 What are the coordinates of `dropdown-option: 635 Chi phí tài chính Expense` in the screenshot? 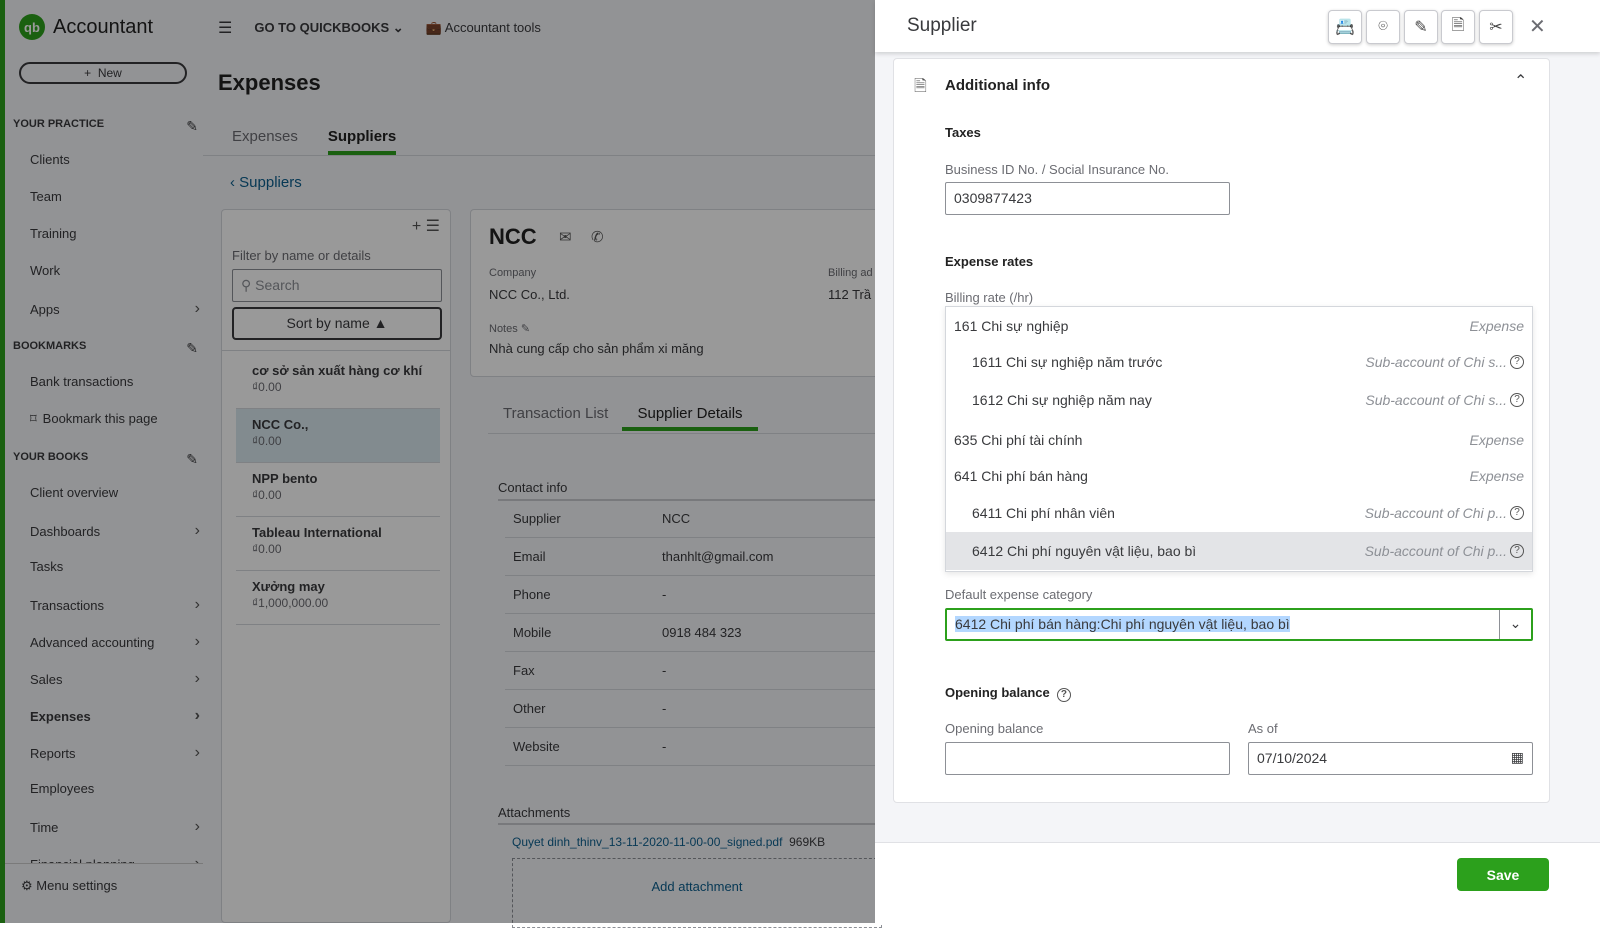 It's located at (1239, 440).